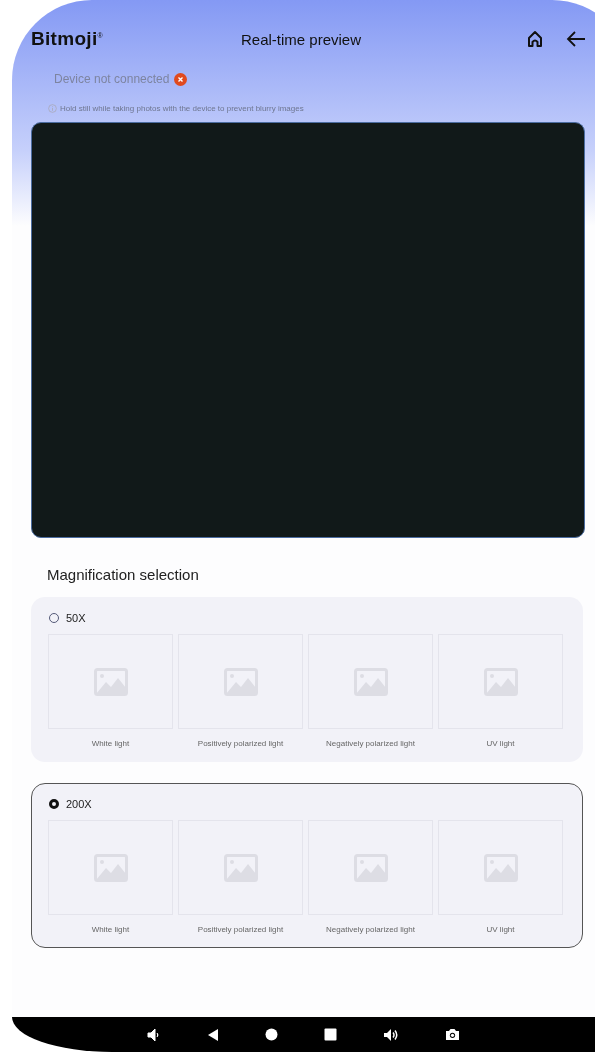 The width and height of the screenshot is (595, 1052). I want to click on magnification-card: 200X White light Positively polarized light Negatively polarized light UV light, so click(307, 865).